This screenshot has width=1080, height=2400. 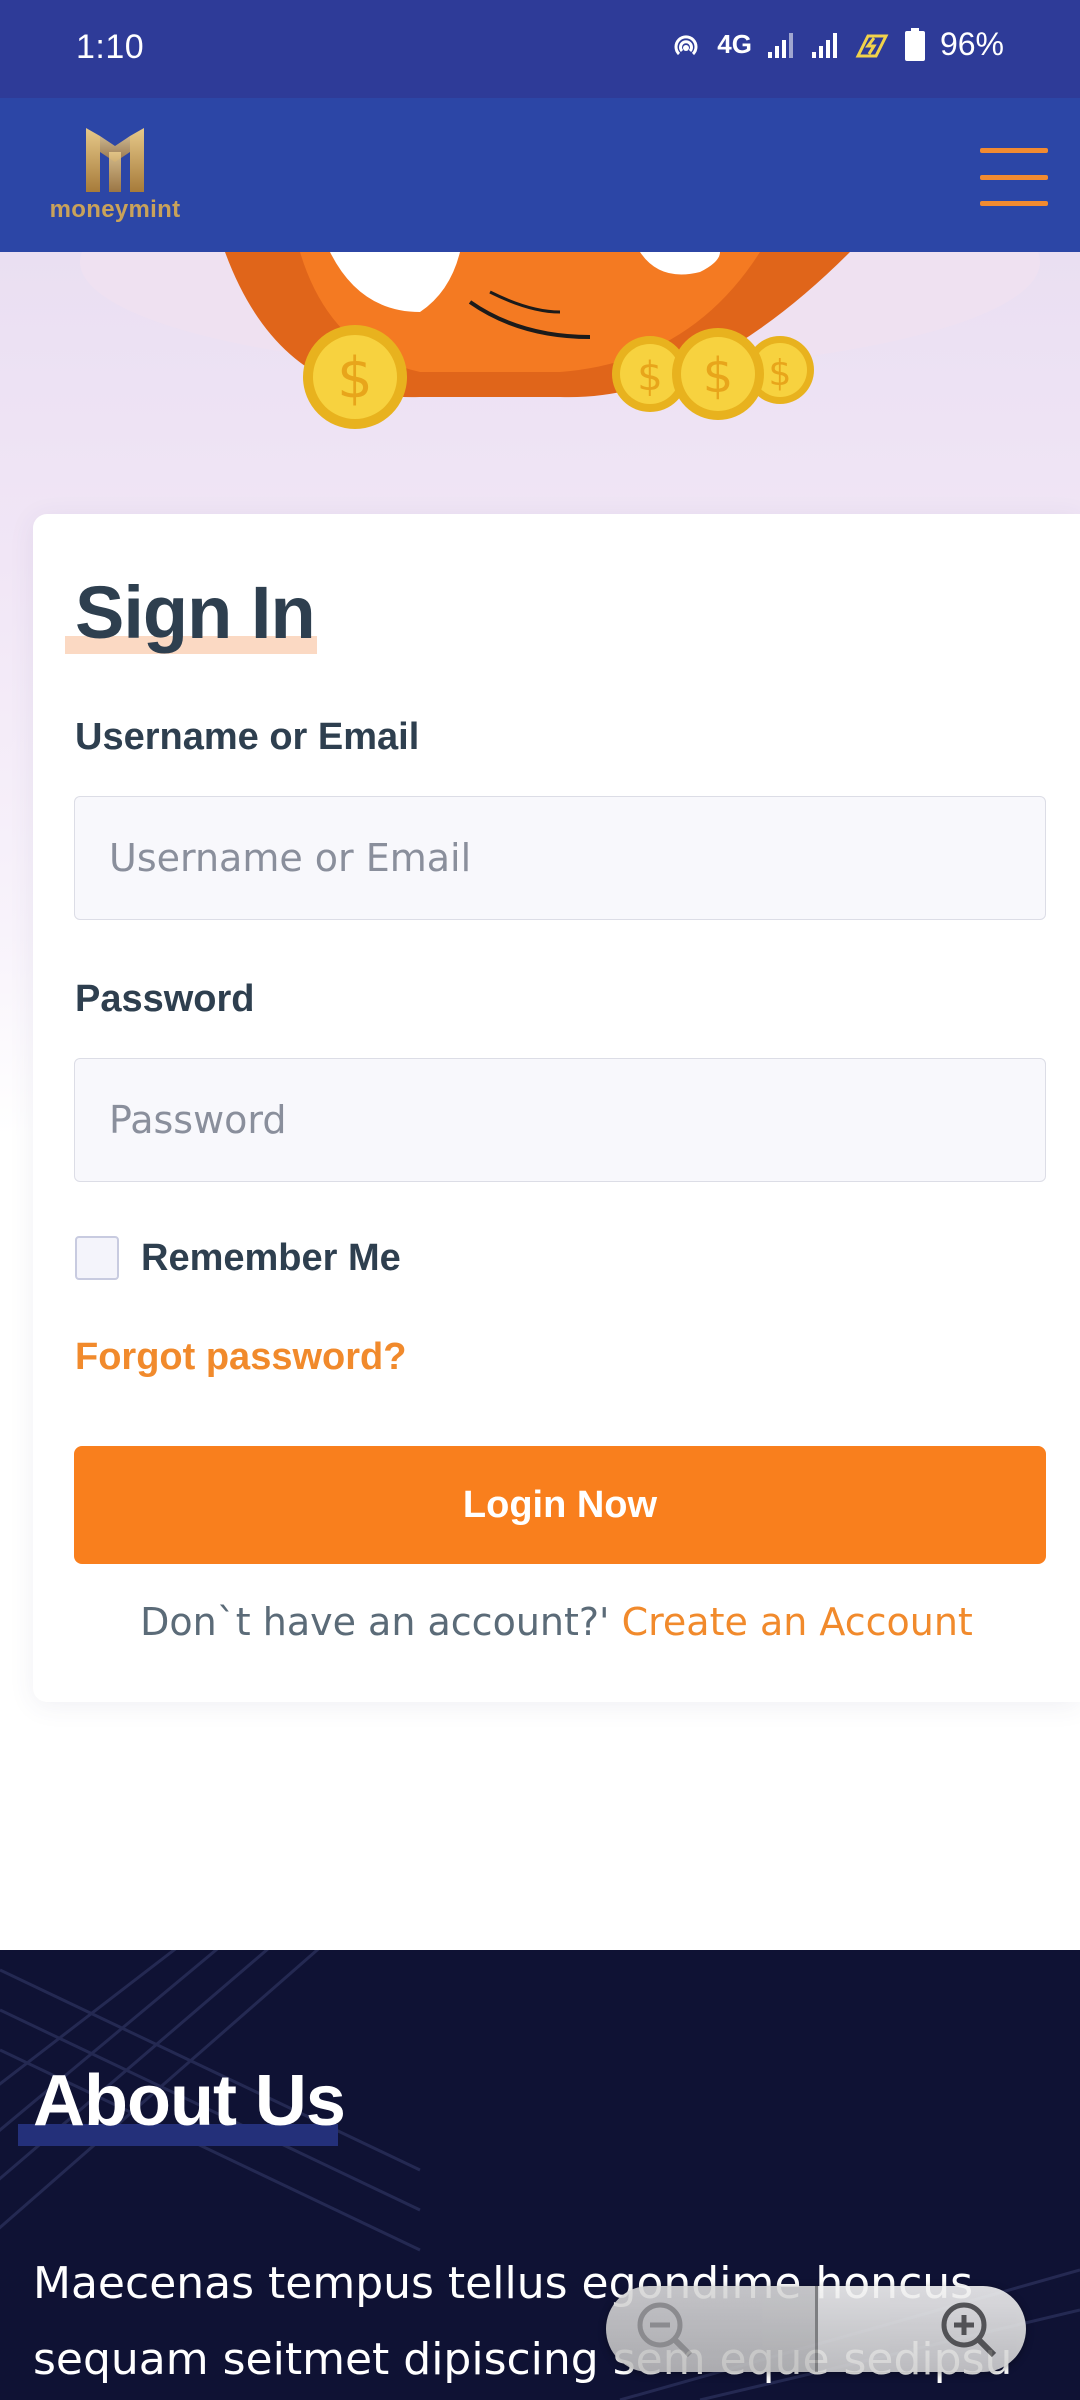 I want to click on network-type: 4G, so click(x=734, y=44).